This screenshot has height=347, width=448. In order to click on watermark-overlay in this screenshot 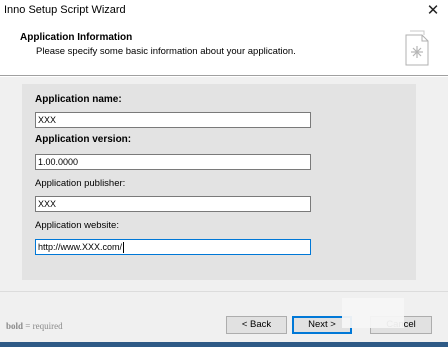, I will do `click(373, 313)`.